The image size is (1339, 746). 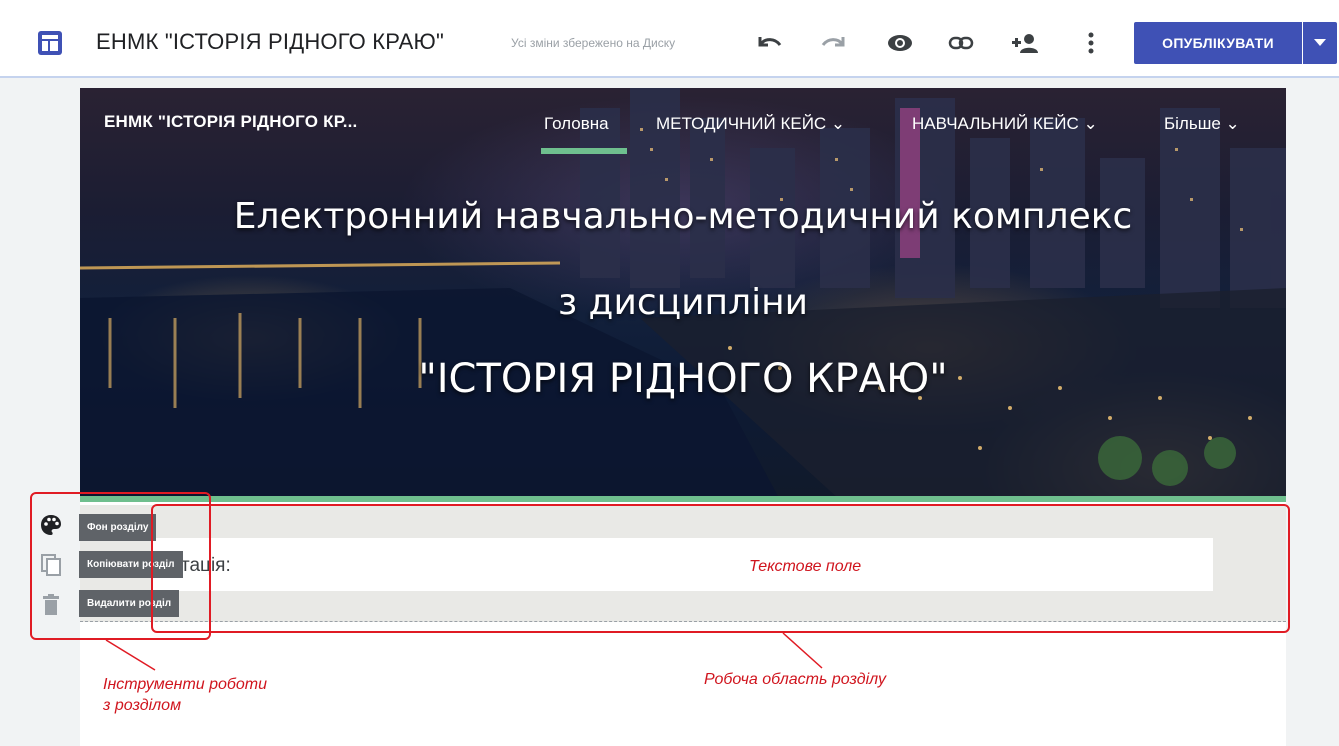 What do you see at coordinates (270, 42) in the screenshot?
I see `document-title: ЕНМК "ІСТОРІЯ РІДНОГО КРАЮ"` at bounding box center [270, 42].